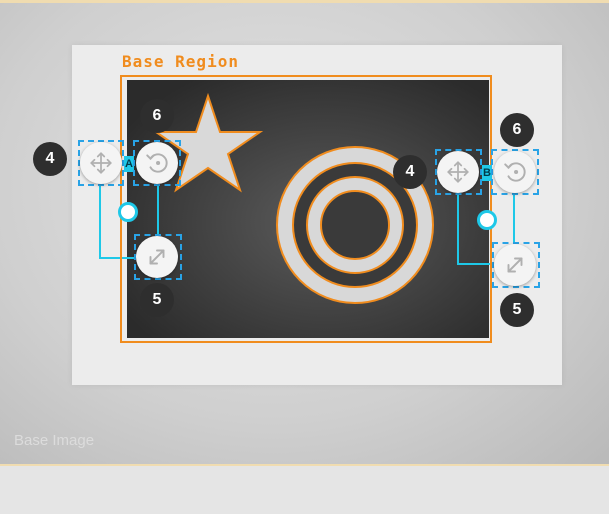 This screenshot has height=514, width=609. I want to click on badge-move-a: 4, so click(50, 159).